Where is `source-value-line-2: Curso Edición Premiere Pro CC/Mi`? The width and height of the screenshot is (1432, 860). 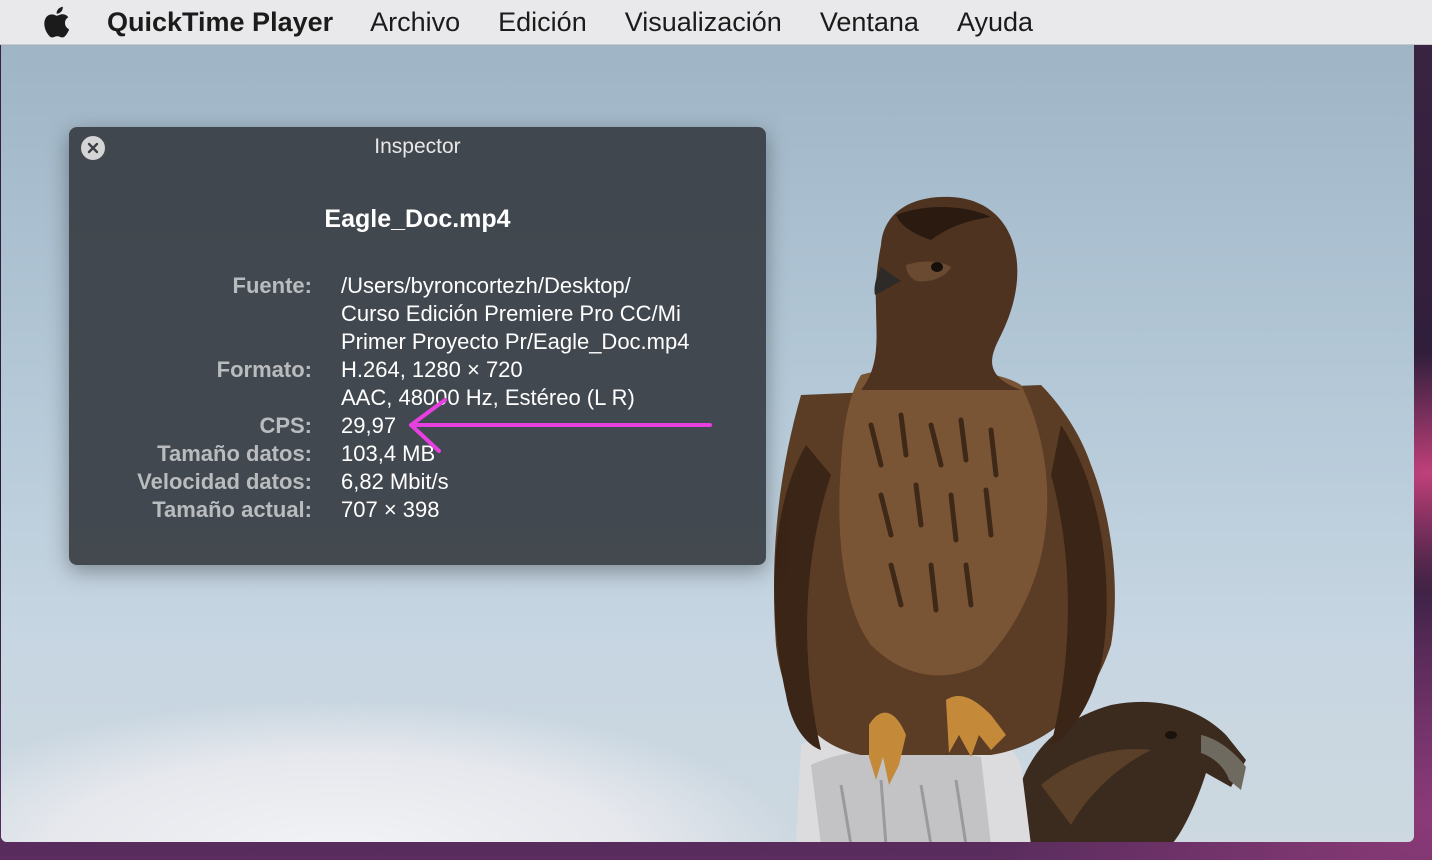 source-value-line-2: Curso Edición Premiere Pro CC/Mi is located at coordinates (511, 313).